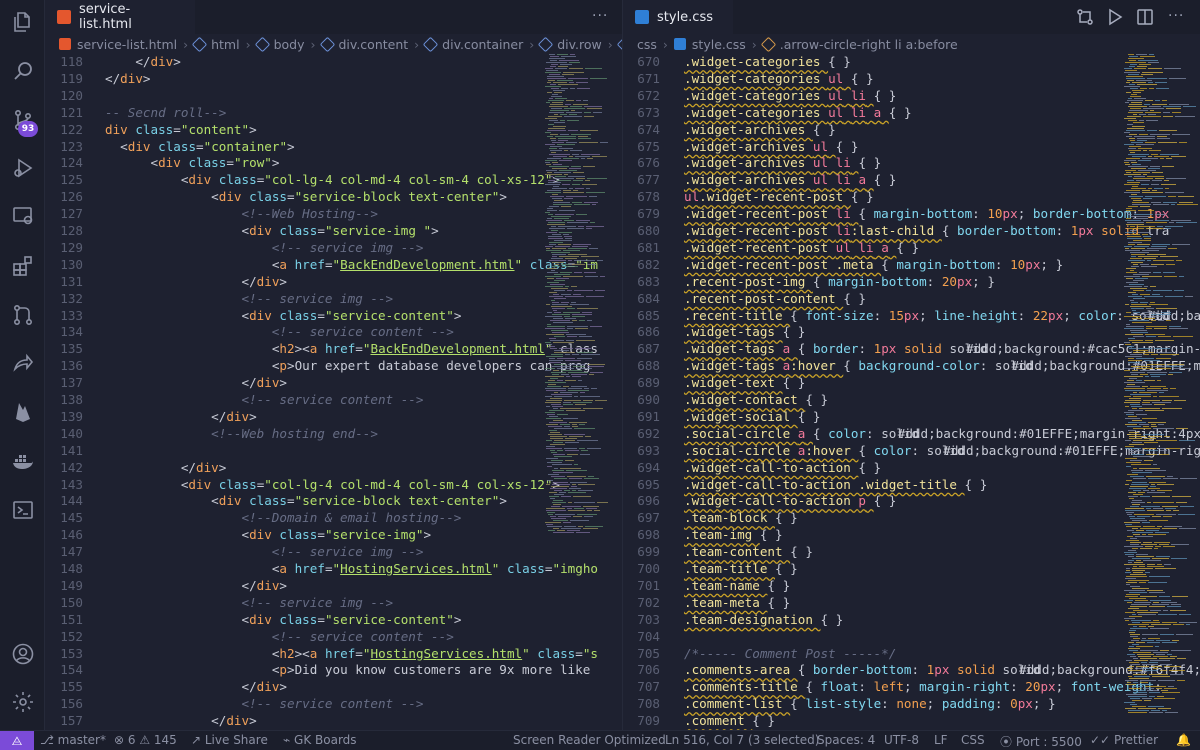 The height and width of the screenshot is (750, 1200). I want to click on code-line: 141, so click(333, 450).